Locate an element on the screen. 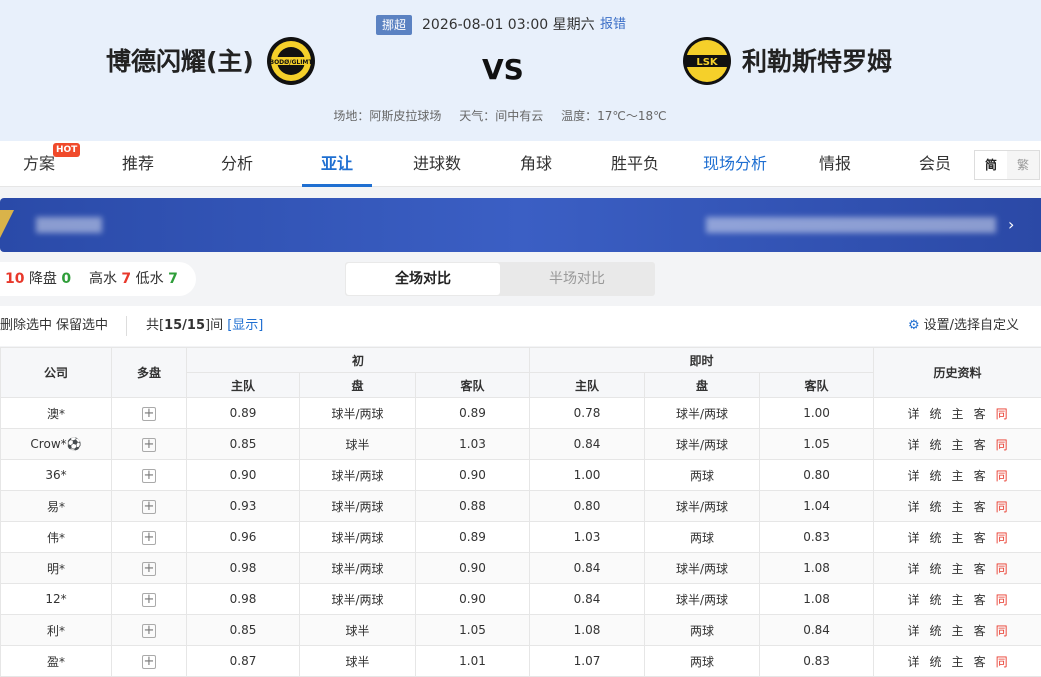  drop-count: 0 is located at coordinates (66, 279).